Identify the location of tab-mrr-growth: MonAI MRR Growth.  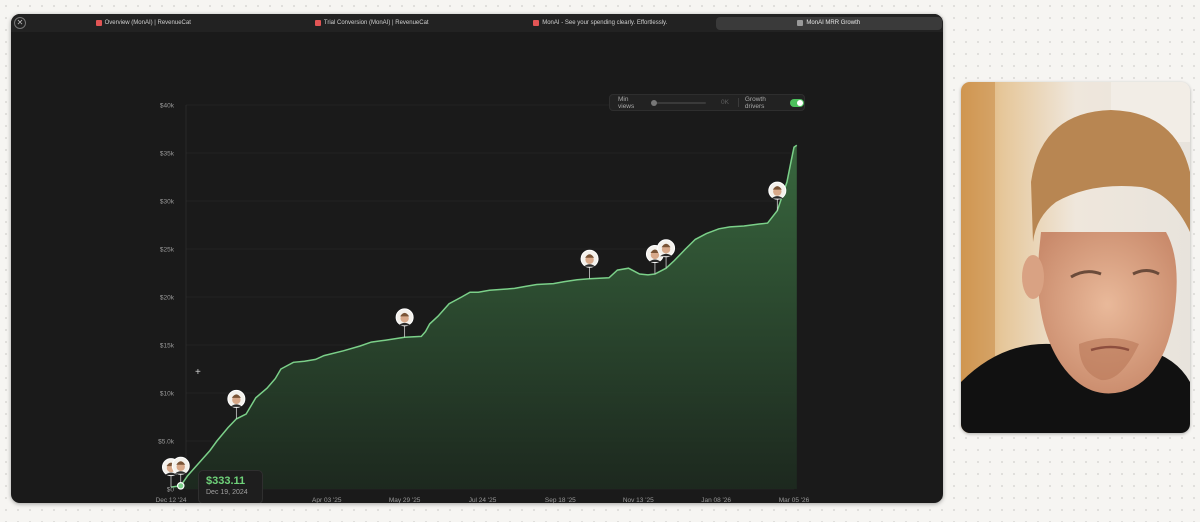
(828, 23).